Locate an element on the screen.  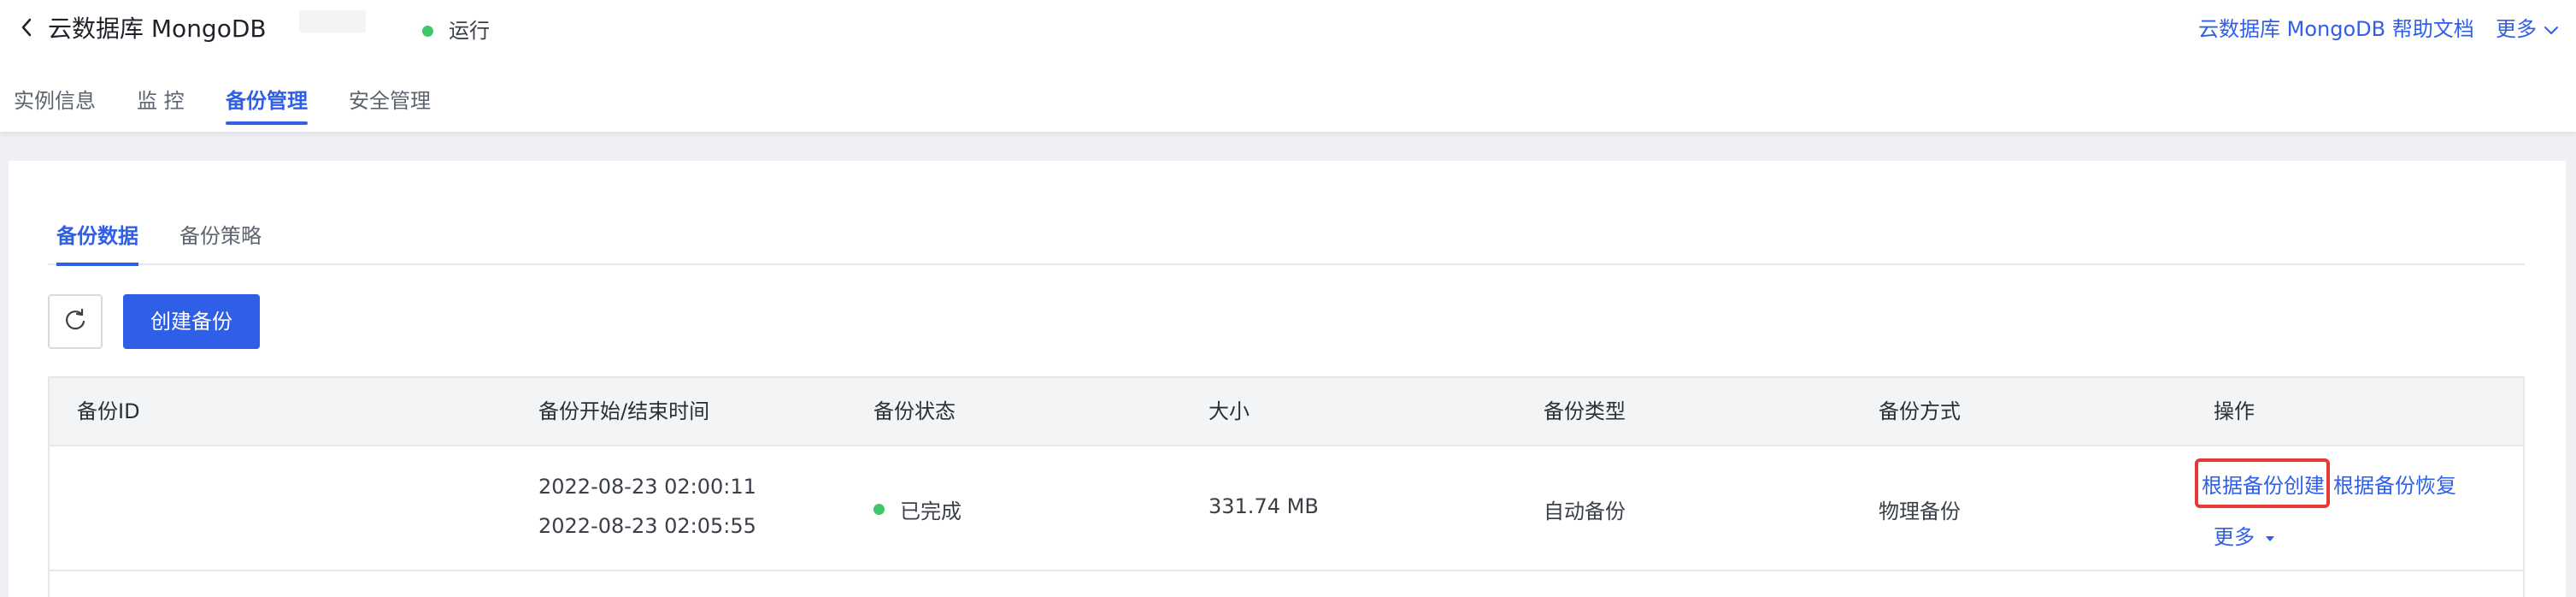
column-header-size: 大小 is located at coordinates (1229, 411).